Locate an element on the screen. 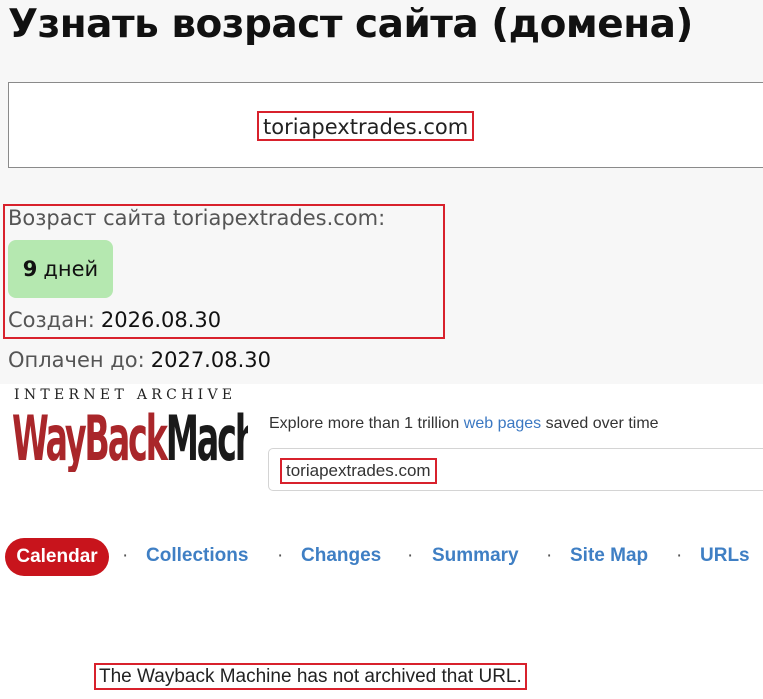 This screenshot has height=699, width=763. paid-until-row: Оплачен до: 2027.08.30 is located at coordinates (139, 360).